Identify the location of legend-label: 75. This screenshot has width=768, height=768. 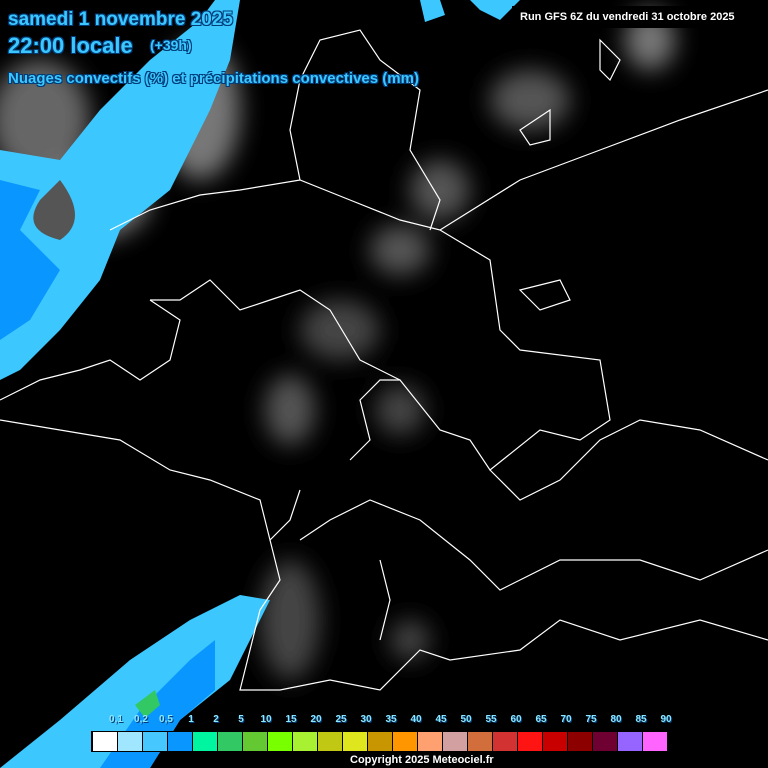
(591, 719).